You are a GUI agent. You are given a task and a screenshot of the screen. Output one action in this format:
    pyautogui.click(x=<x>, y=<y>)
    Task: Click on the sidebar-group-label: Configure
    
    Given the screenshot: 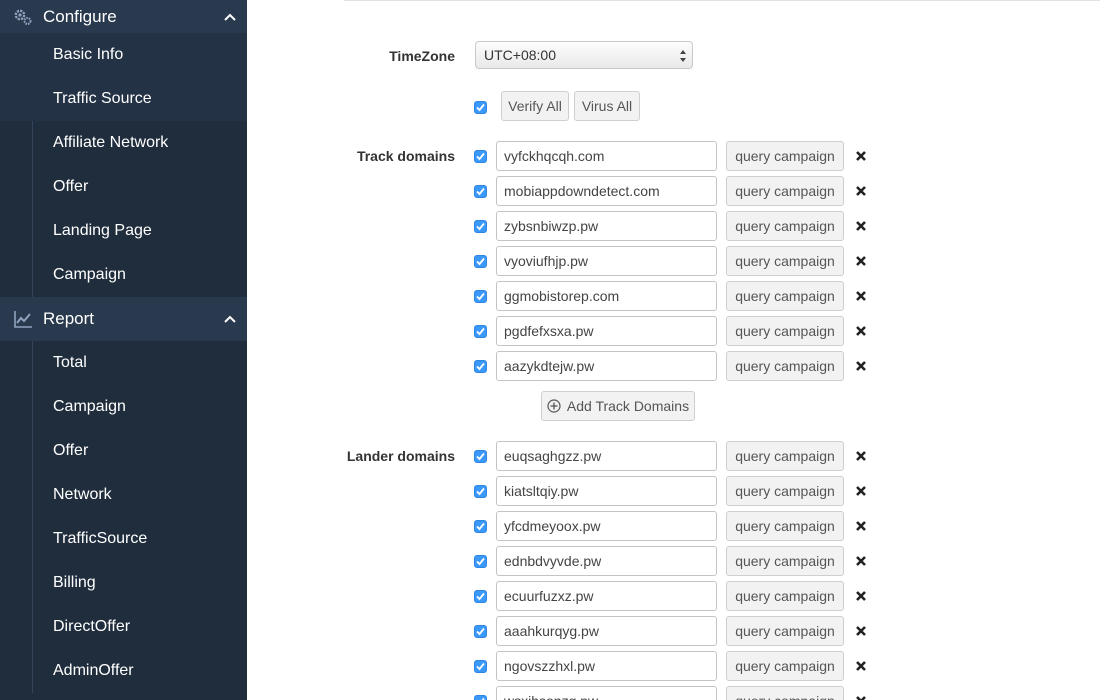 What is the action you would take?
    pyautogui.click(x=80, y=16)
    